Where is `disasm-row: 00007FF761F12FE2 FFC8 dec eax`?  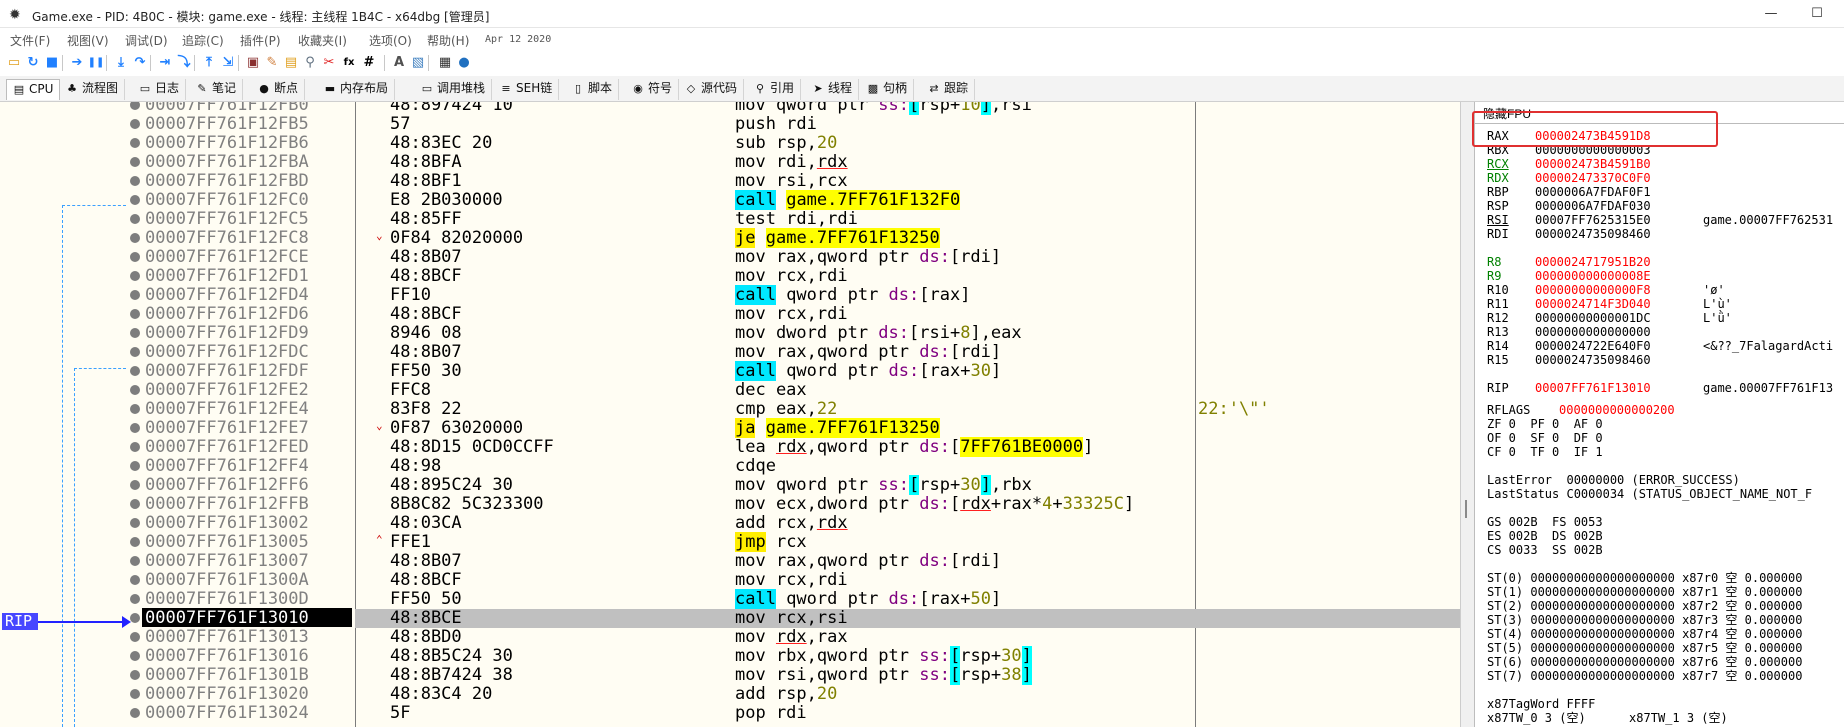 disasm-row: 00007FF761F12FE2 FFC8 dec eax is located at coordinates (730, 390).